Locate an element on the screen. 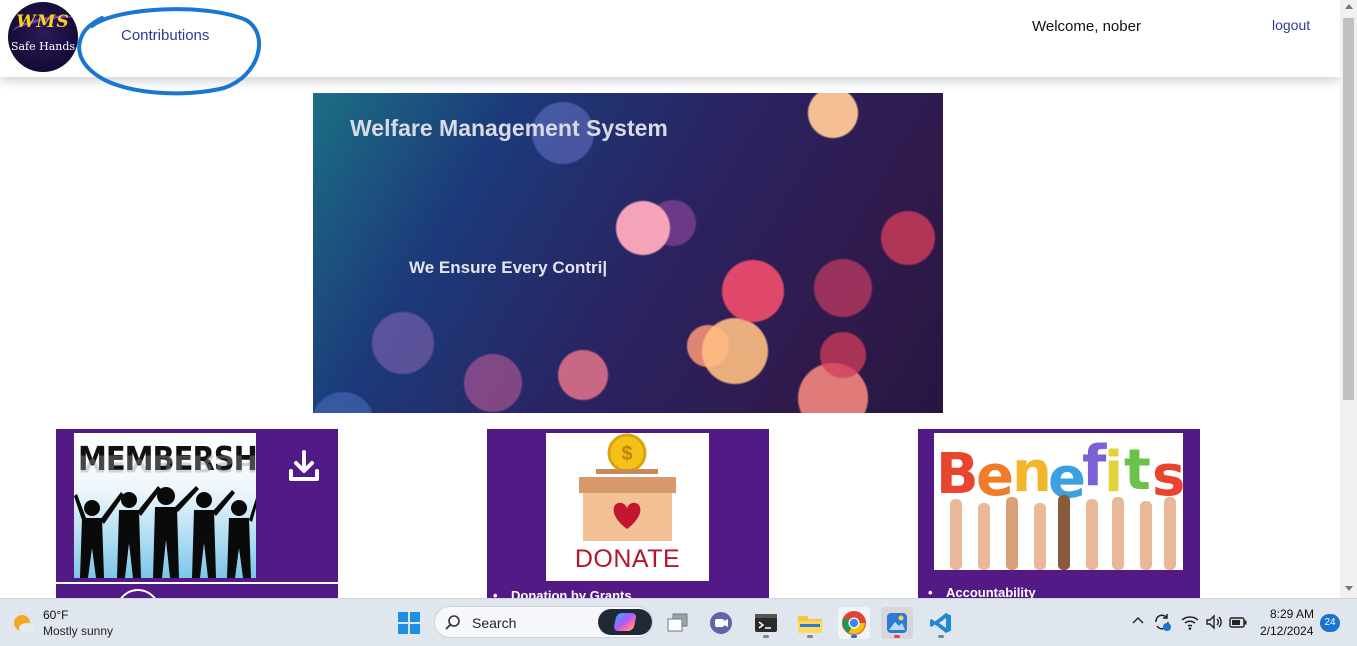  wifi-icon is located at coordinates (1190, 622).